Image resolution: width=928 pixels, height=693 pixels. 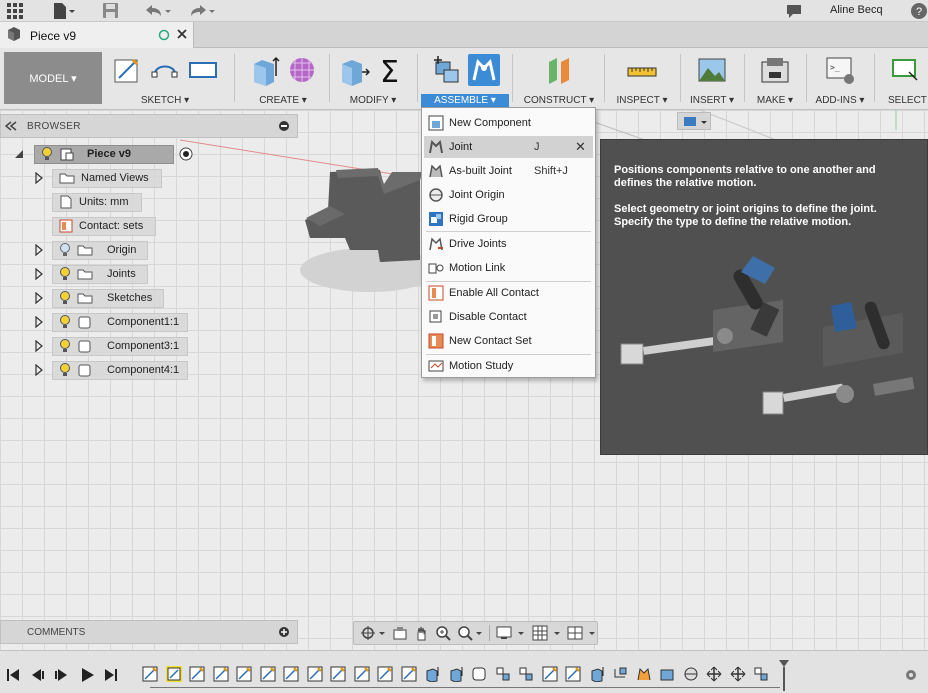 I want to click on extrude-icon, so click(x=264, y=70).